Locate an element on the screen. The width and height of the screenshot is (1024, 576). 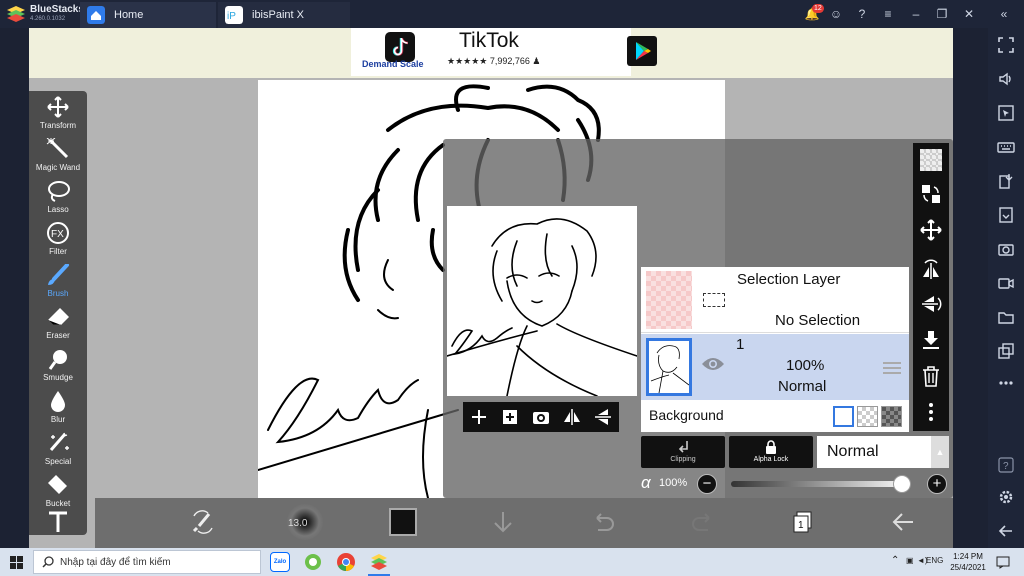
color-swatch is located at coordinates (403, 522).